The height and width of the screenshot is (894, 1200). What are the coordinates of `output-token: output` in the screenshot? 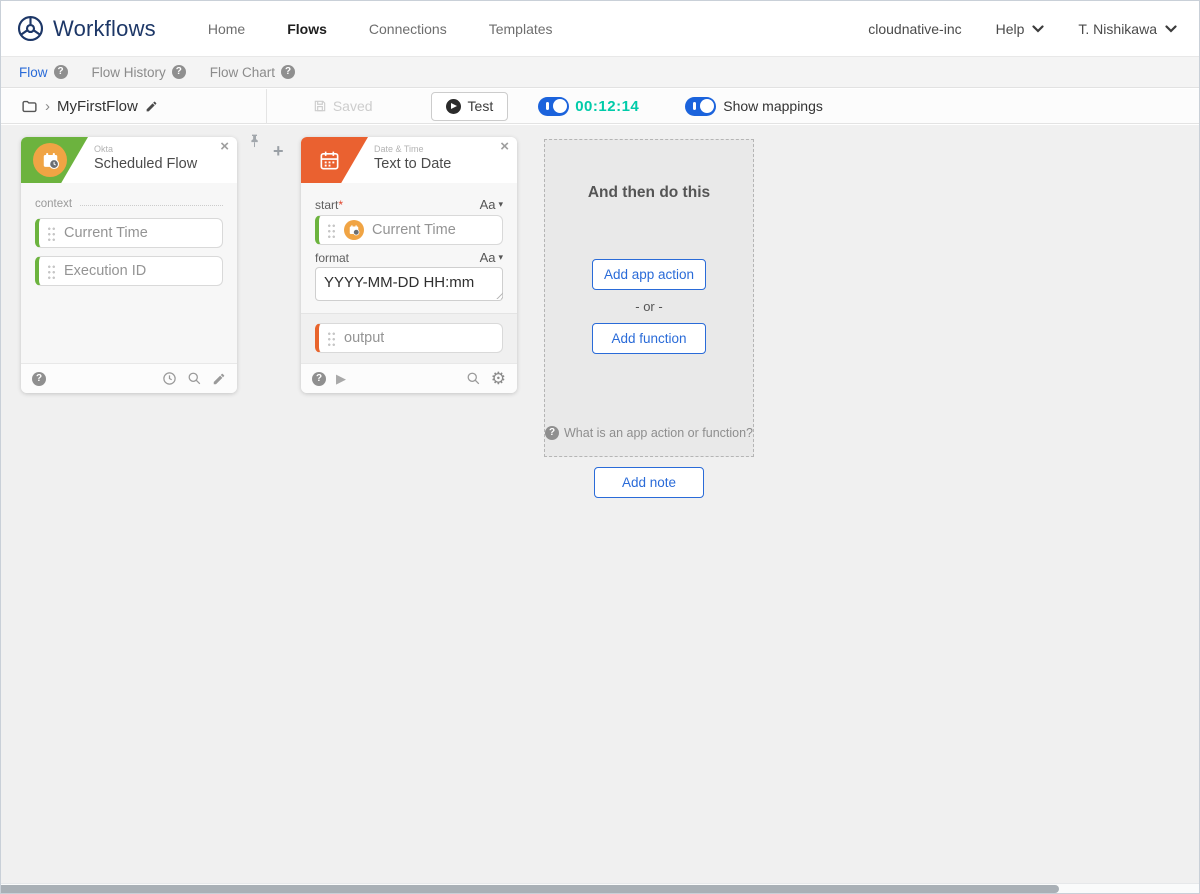 It's located at (409, 338).